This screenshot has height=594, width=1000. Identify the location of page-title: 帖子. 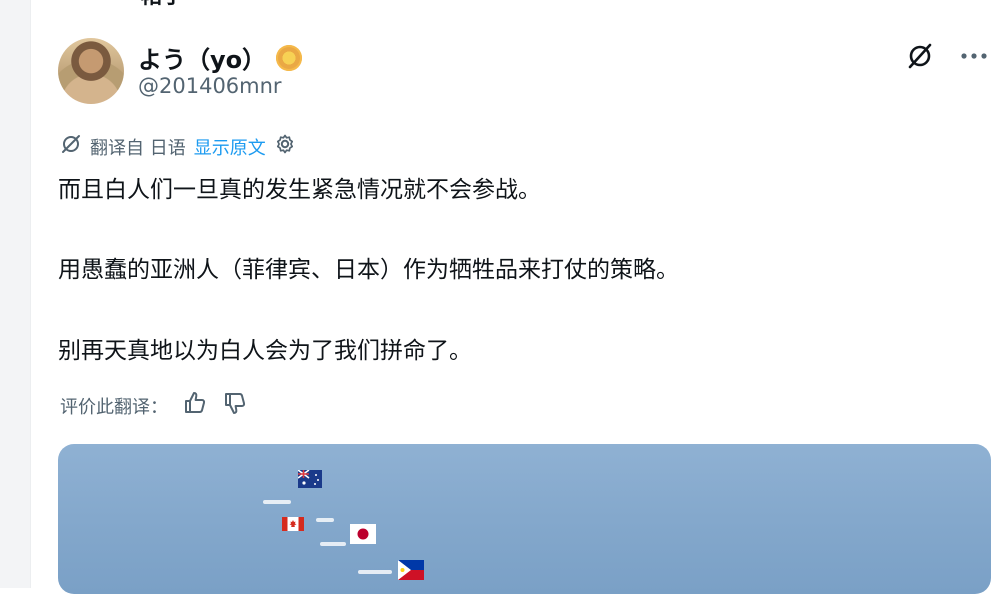
(162, 5).